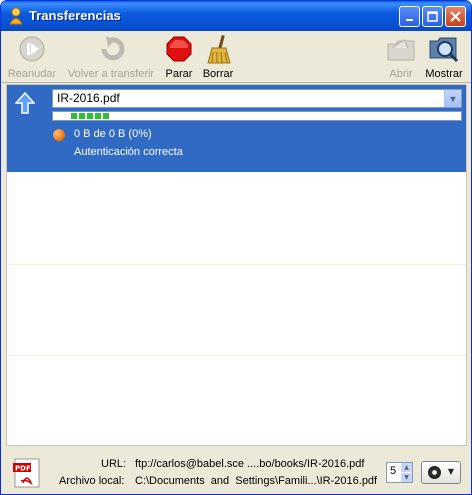  I want to click on stop-label: Parar, so click(179, 74).